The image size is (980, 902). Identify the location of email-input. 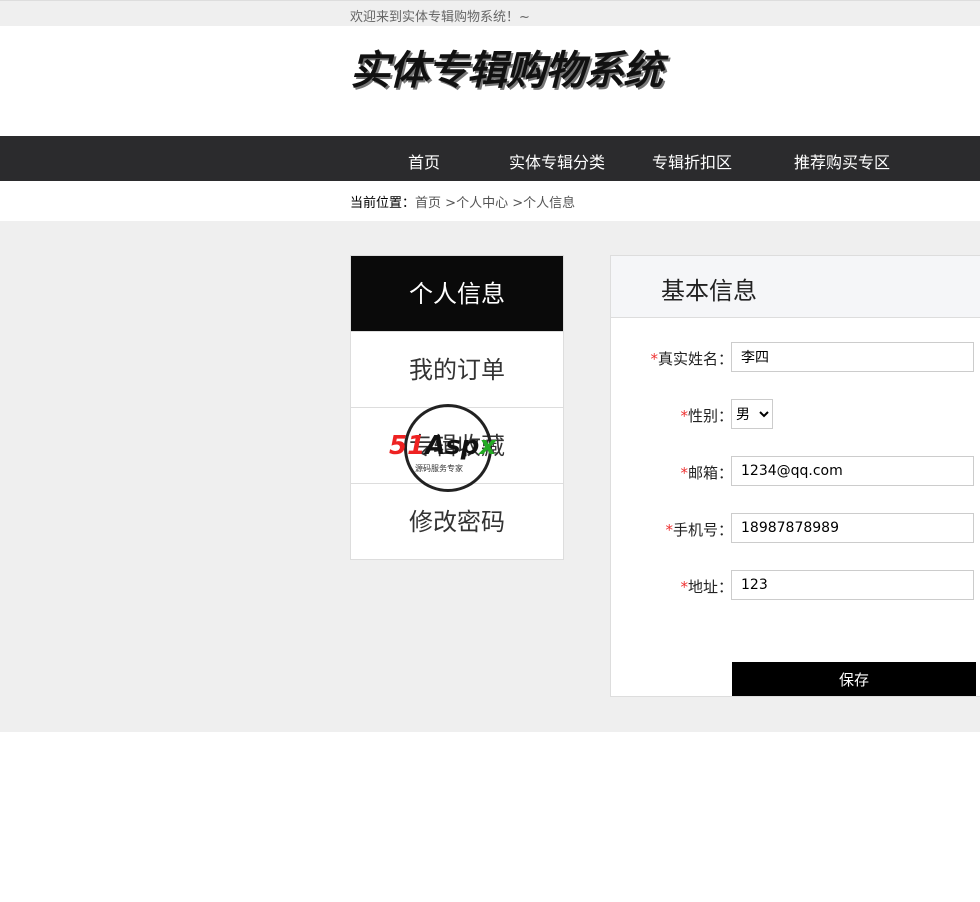
(852, 471).